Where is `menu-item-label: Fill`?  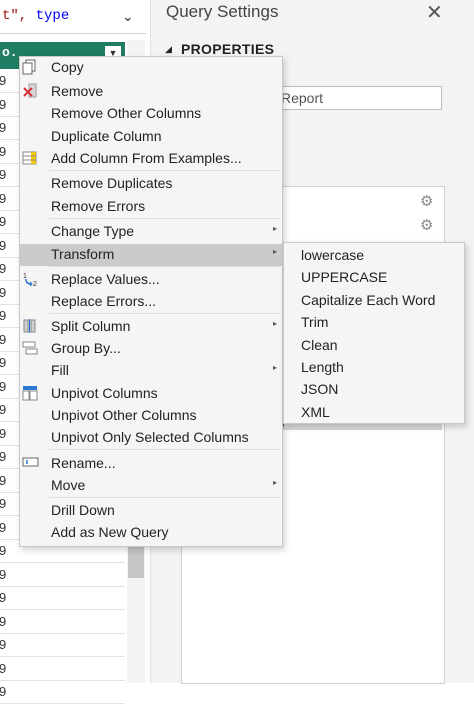
menu-item-label: Fill is located at coordinates (60, 370).